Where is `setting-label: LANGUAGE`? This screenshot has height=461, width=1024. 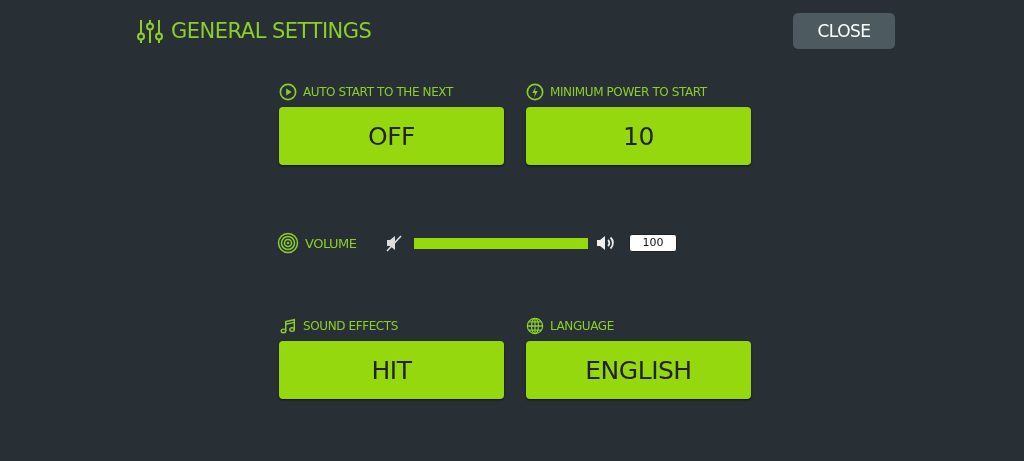
setting-label: LANGUAGE is located at coordinates (582, 326).